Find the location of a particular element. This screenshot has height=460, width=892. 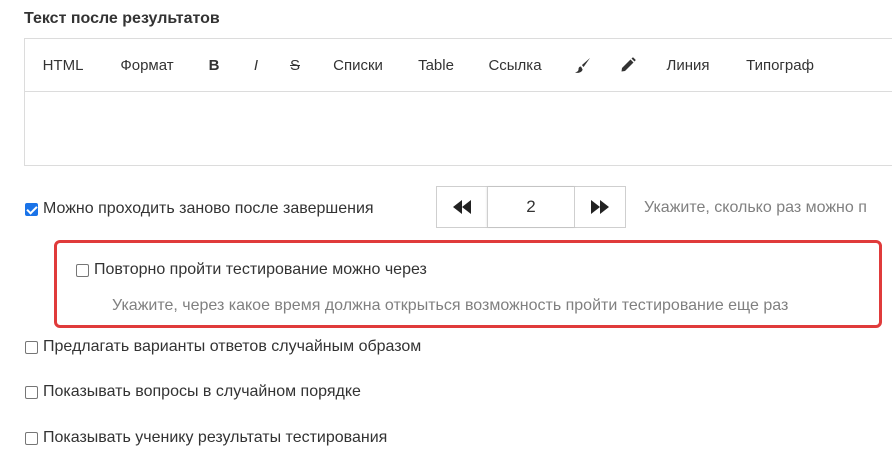

retake-count-input is located at coordinates (531, 207).